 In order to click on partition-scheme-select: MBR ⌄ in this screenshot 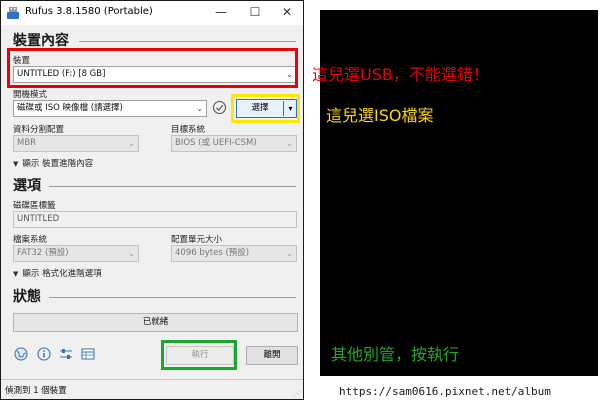, I will do `click(76, 143)`.